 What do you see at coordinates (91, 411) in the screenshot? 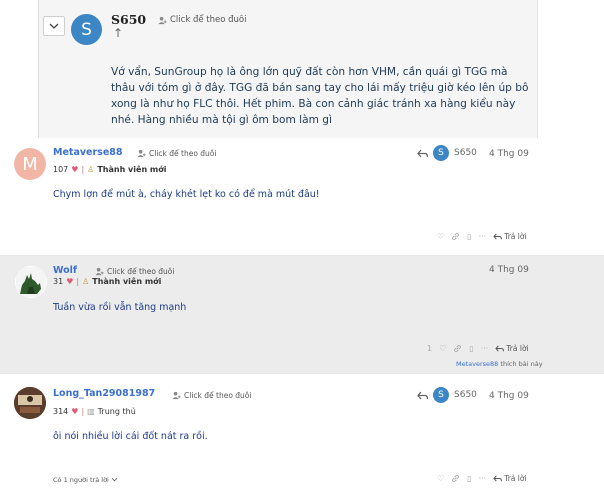
I see `rank-icon: ▥` at bounding box center [91, 411].